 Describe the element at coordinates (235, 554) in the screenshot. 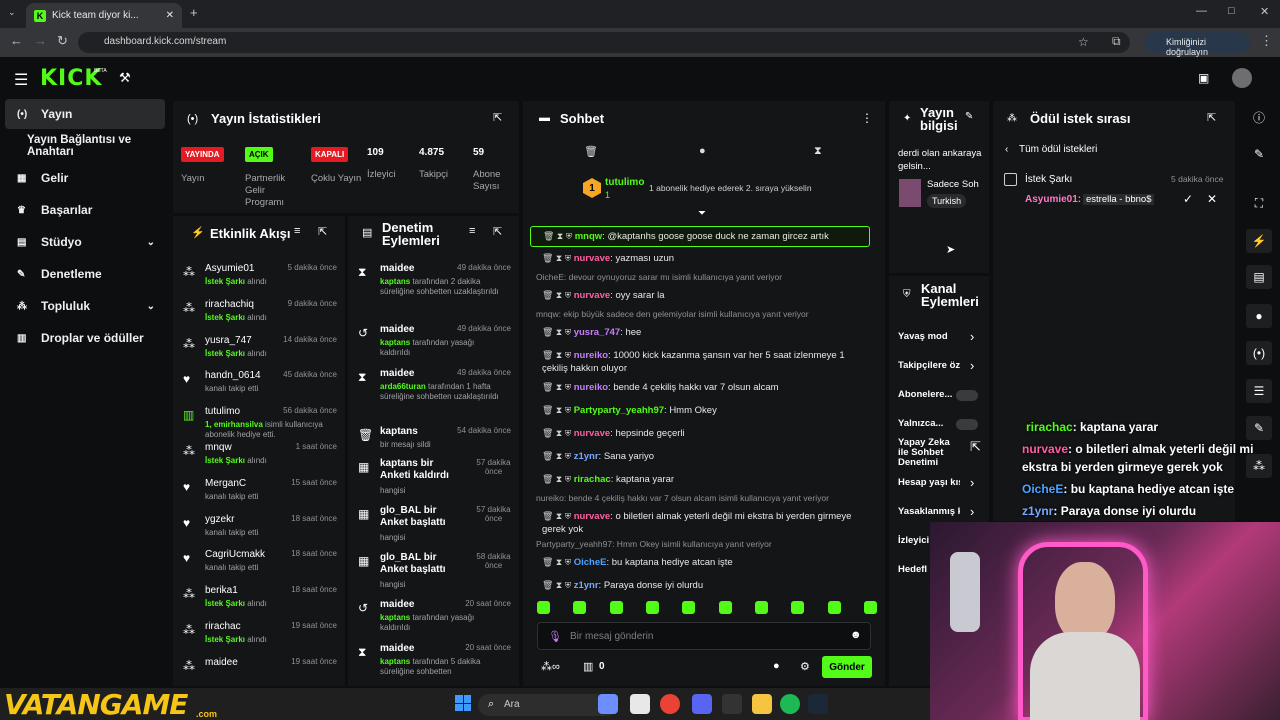

I see `activity-user: CagriUcmakk` at that location.